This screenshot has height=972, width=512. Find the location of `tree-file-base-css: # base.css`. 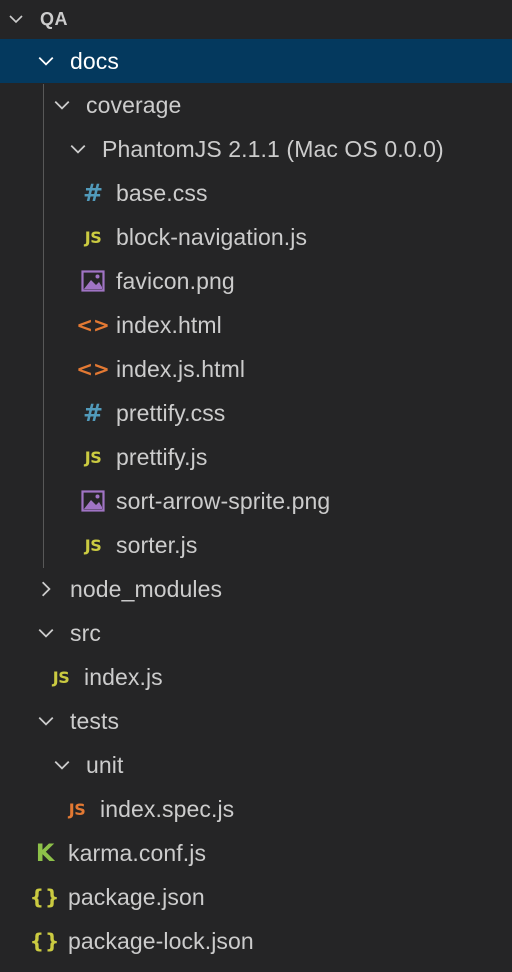

tree-file-base-css: # base.css is located at coordinates (256, 193).